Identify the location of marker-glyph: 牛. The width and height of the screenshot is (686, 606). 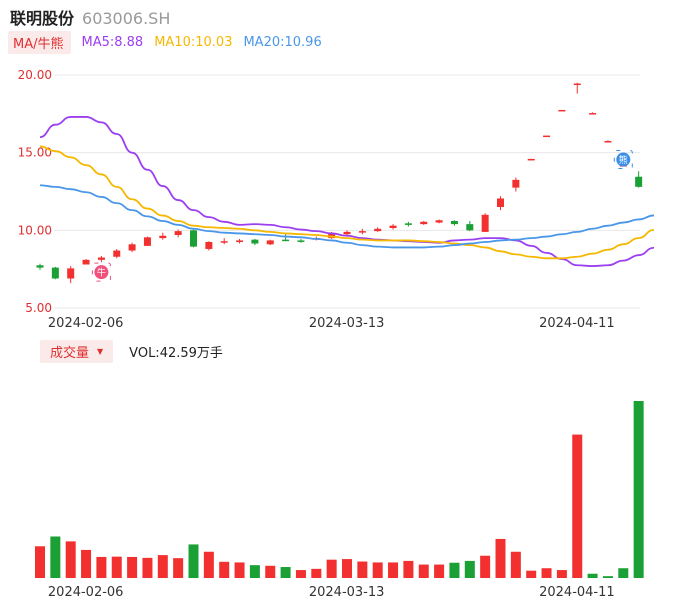
(101, 273).